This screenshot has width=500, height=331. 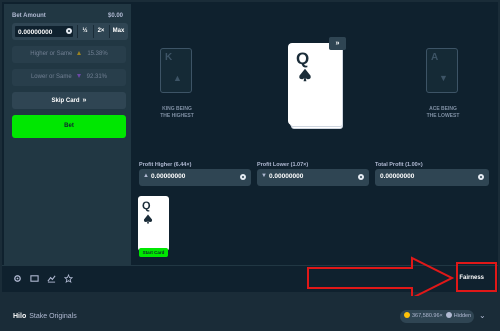 What do you see at coordinates (462, 316) in the screenshot?
I see `balance-visibility: Hidden` at bounding box center [462, 316].